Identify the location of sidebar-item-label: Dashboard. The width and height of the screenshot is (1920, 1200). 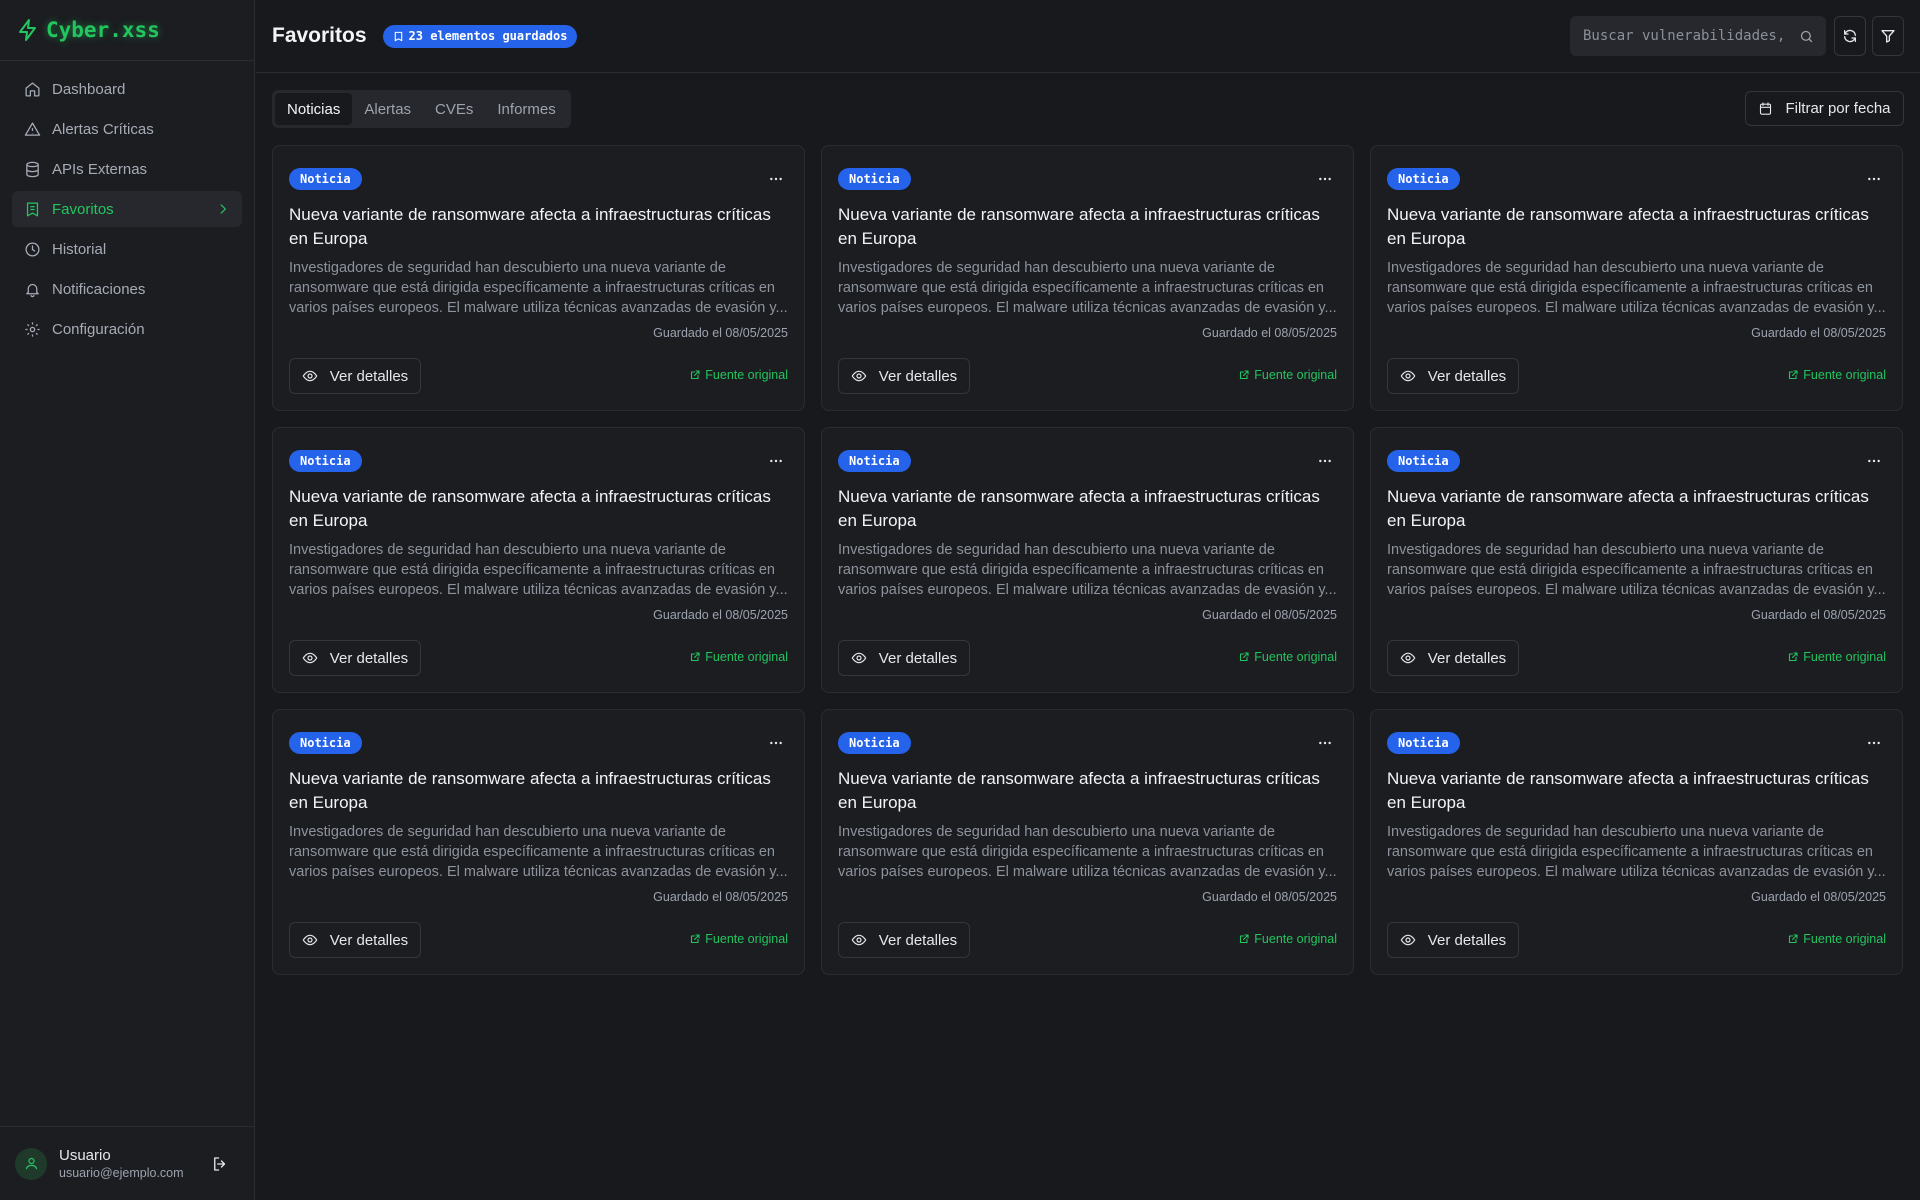
(89, 89).